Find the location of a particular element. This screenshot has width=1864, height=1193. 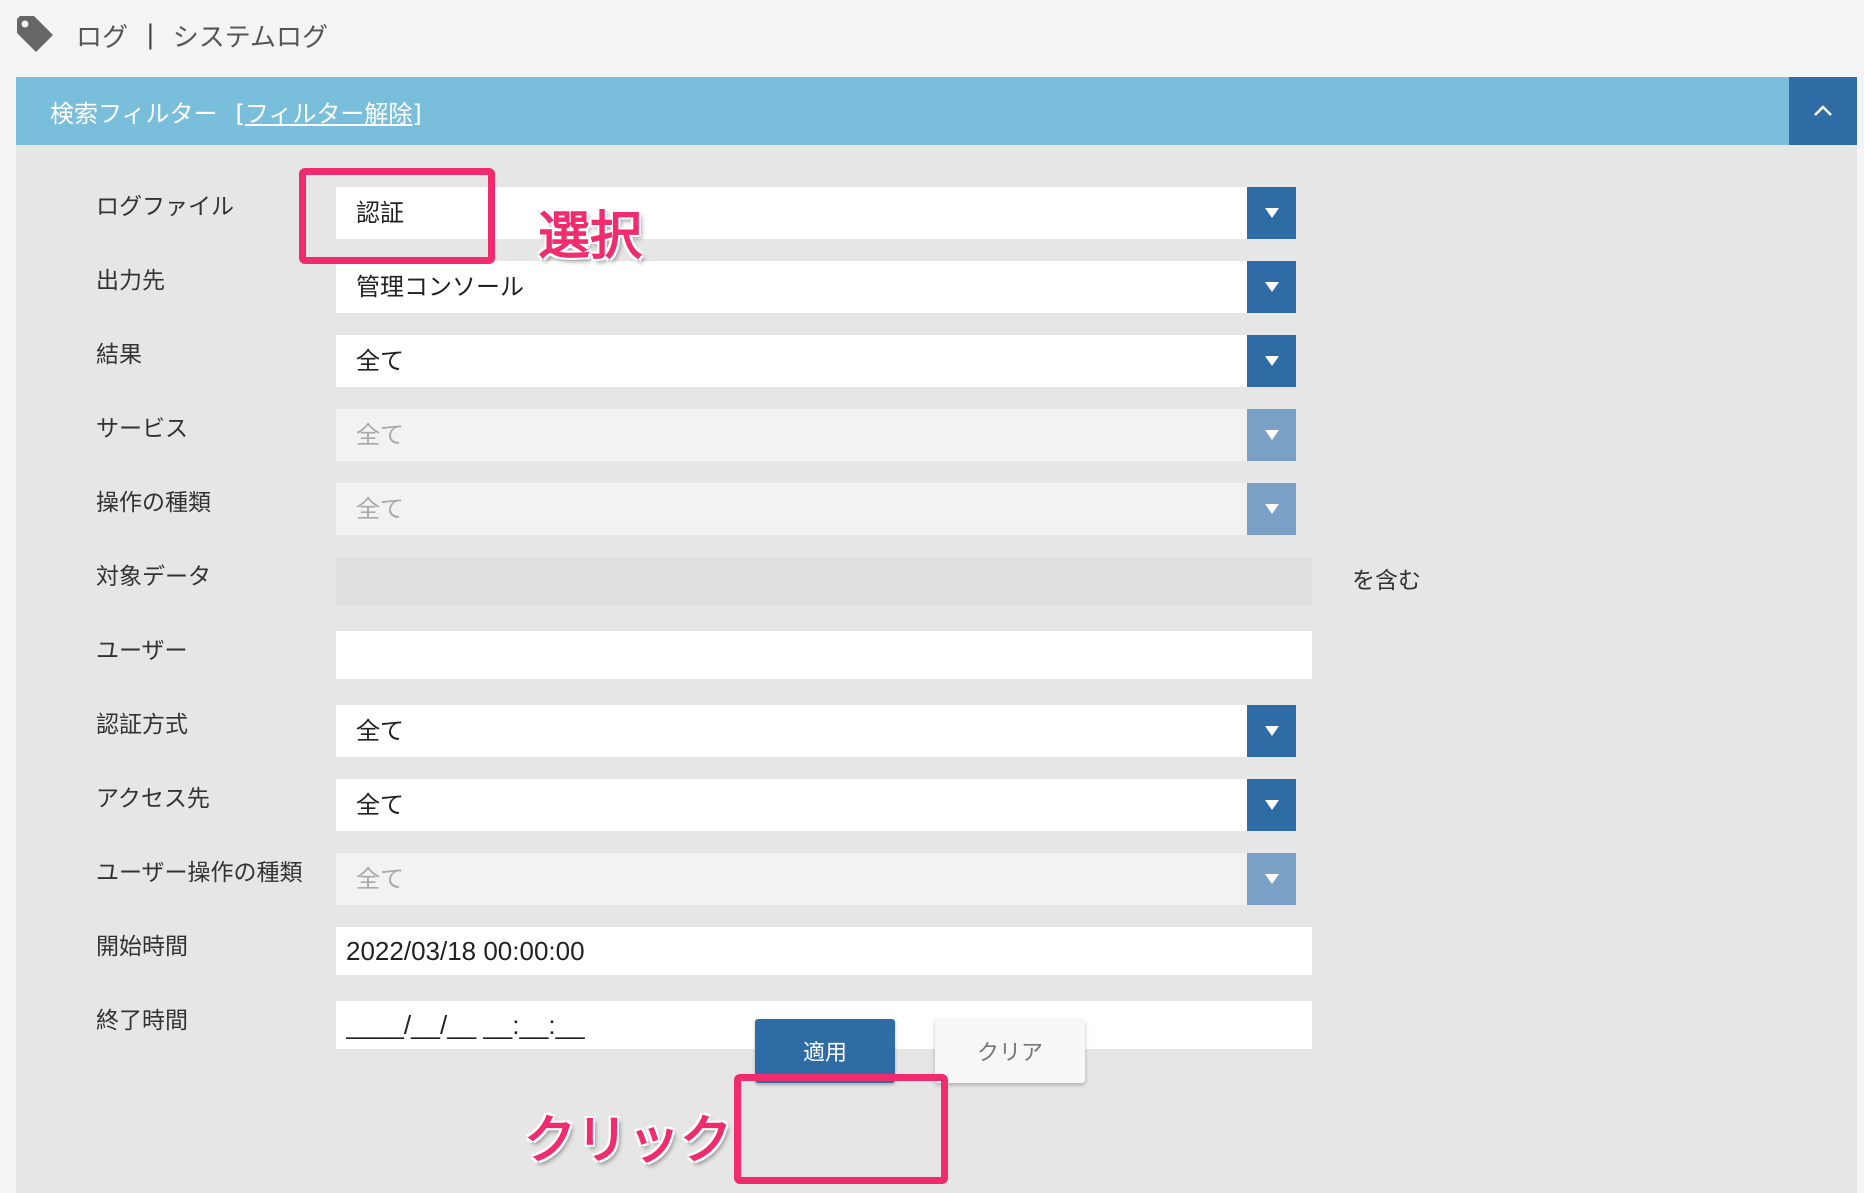

apply-button: 適用 is located at coordinates (825, 1051).